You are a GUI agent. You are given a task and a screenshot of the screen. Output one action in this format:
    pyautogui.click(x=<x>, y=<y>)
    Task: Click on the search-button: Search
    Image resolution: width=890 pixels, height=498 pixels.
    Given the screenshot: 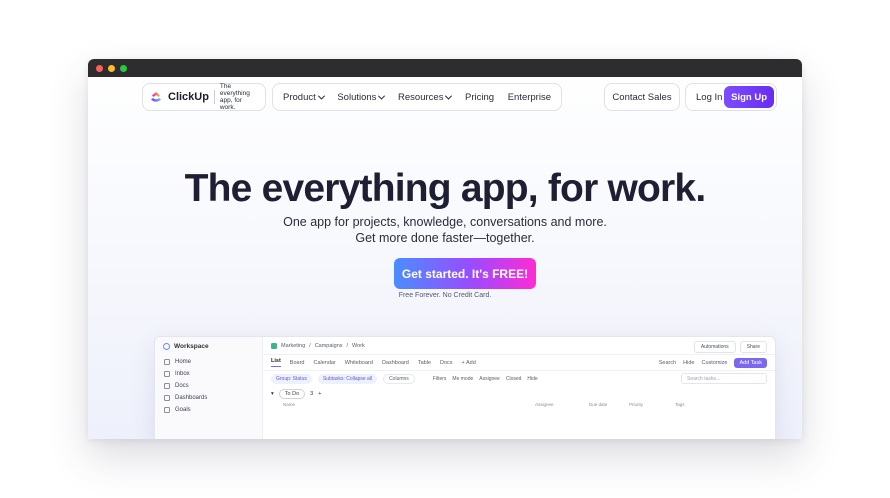 What is the action you would take?
    pyautogui.click(x=667, y=363)
    